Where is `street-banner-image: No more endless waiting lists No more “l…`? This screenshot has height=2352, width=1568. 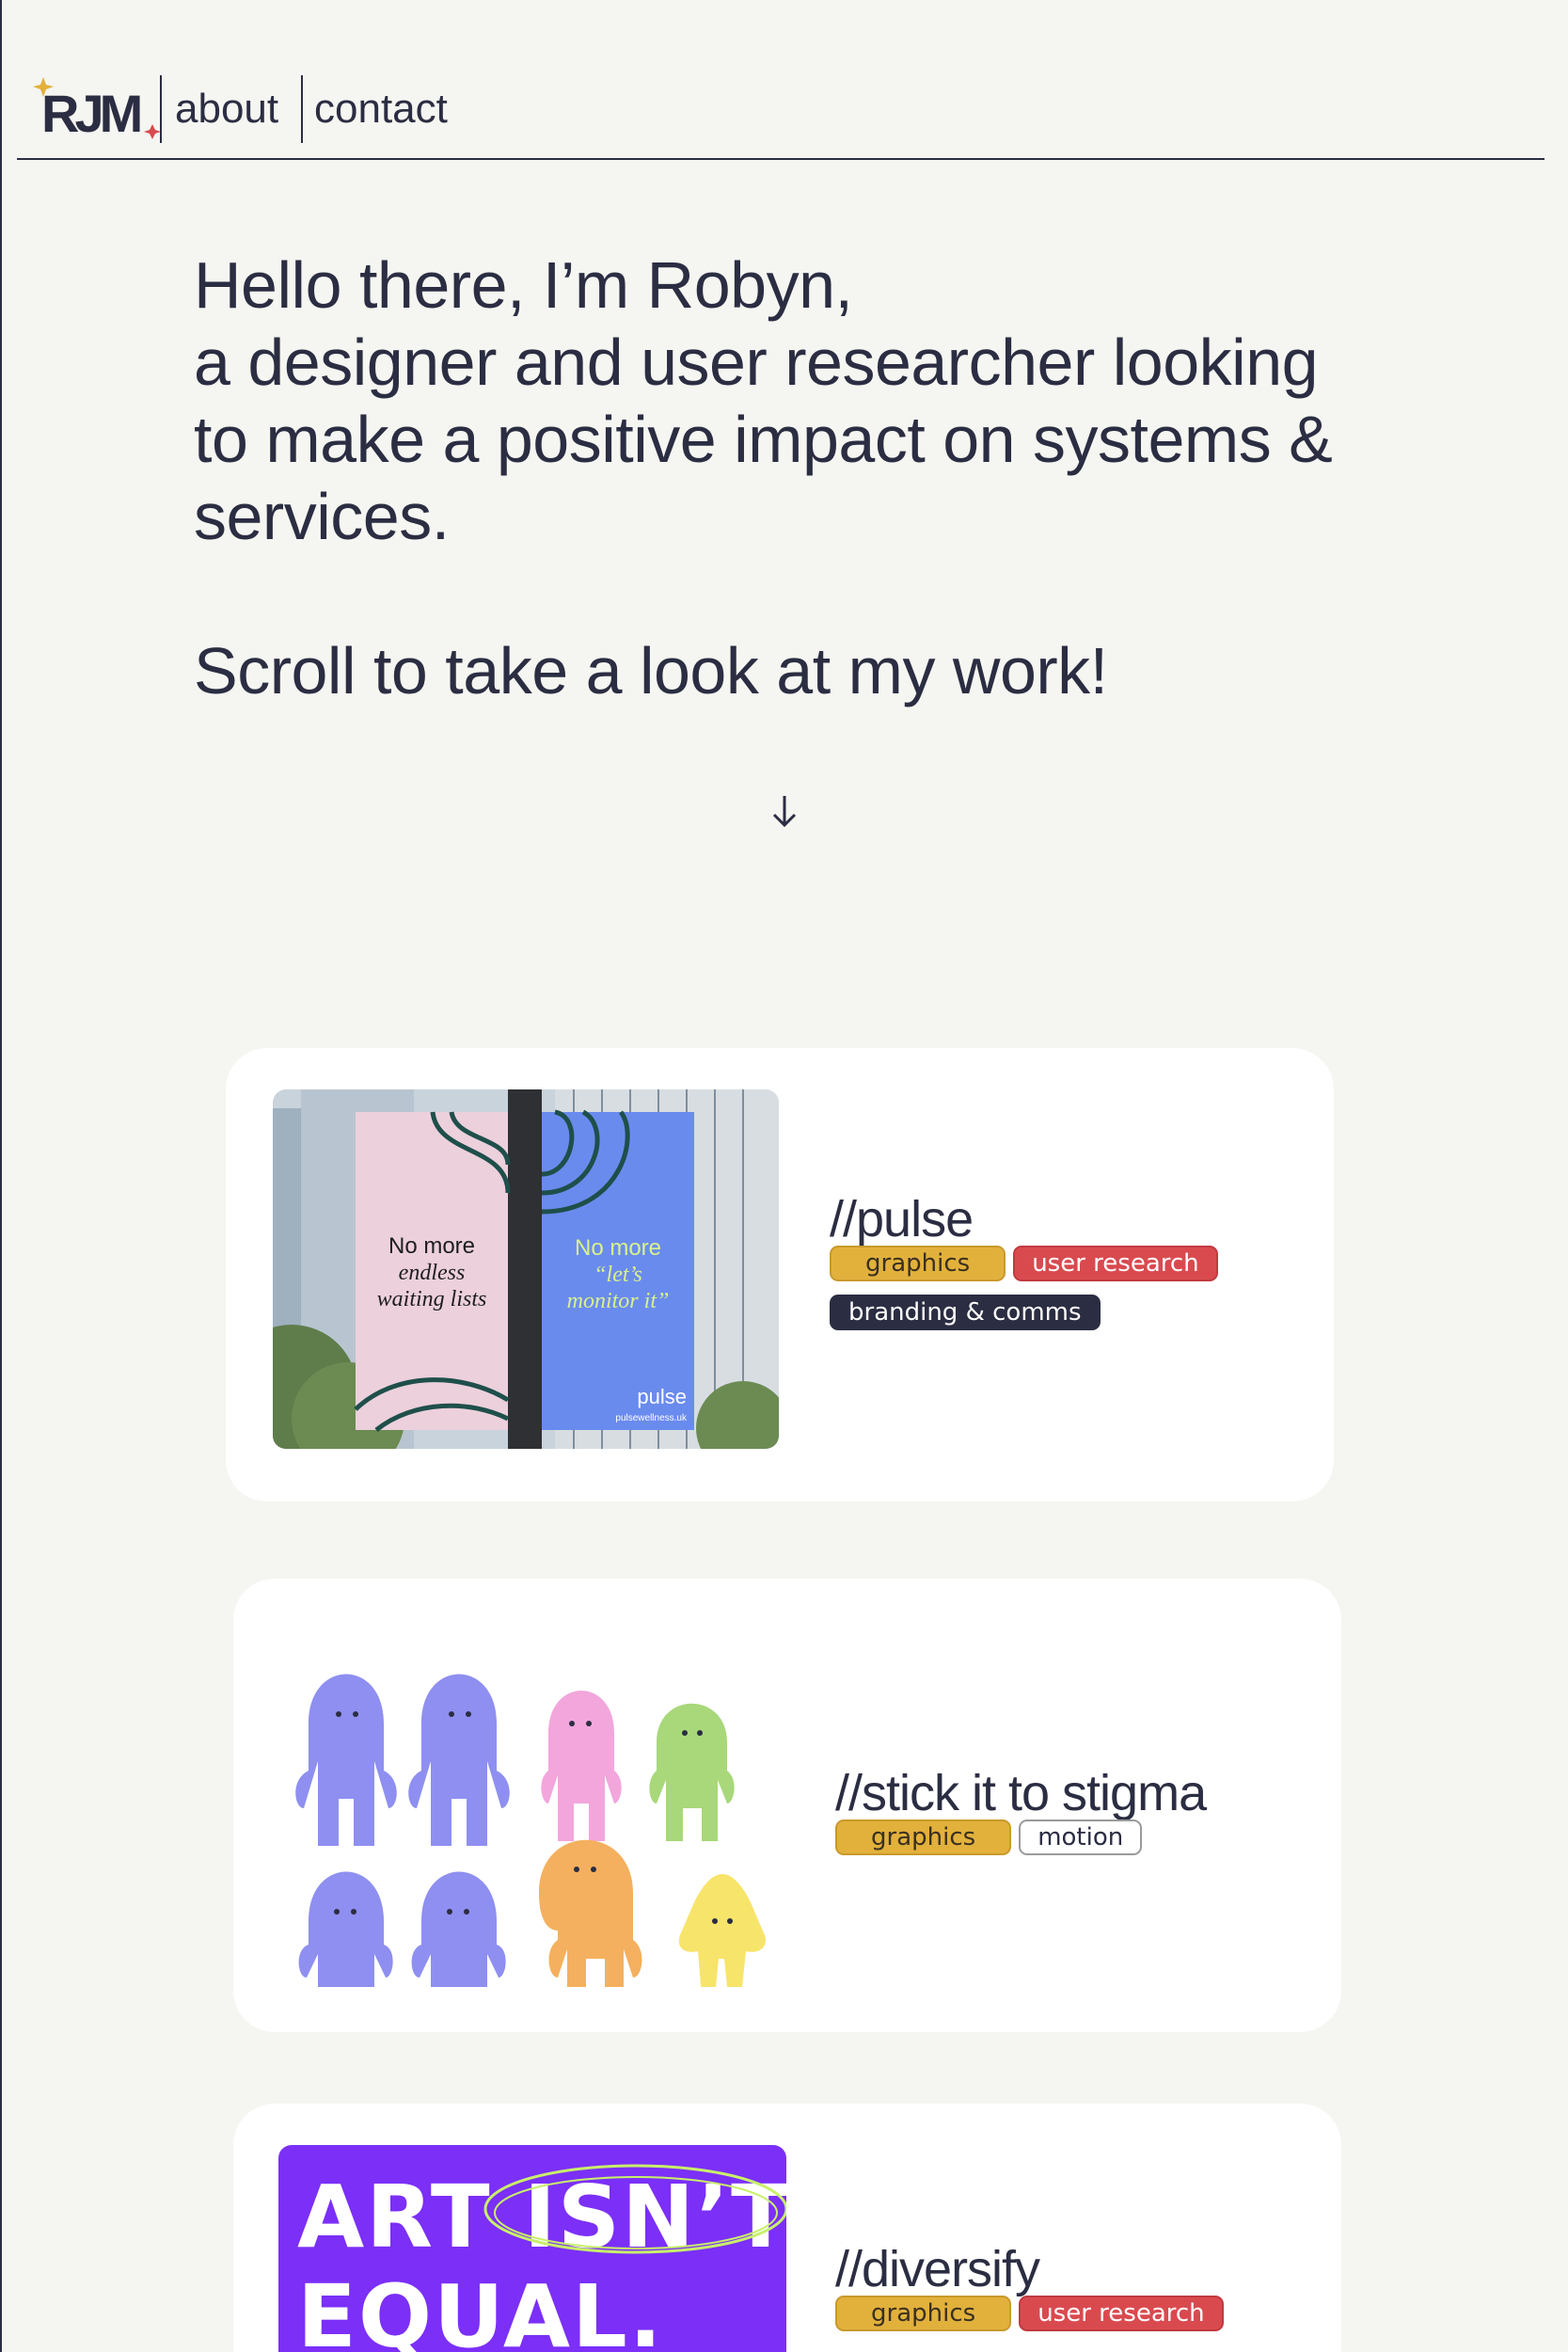 street-banner-image: No more endless waiting lists No more “l… is located at coordinates (526, 1269).